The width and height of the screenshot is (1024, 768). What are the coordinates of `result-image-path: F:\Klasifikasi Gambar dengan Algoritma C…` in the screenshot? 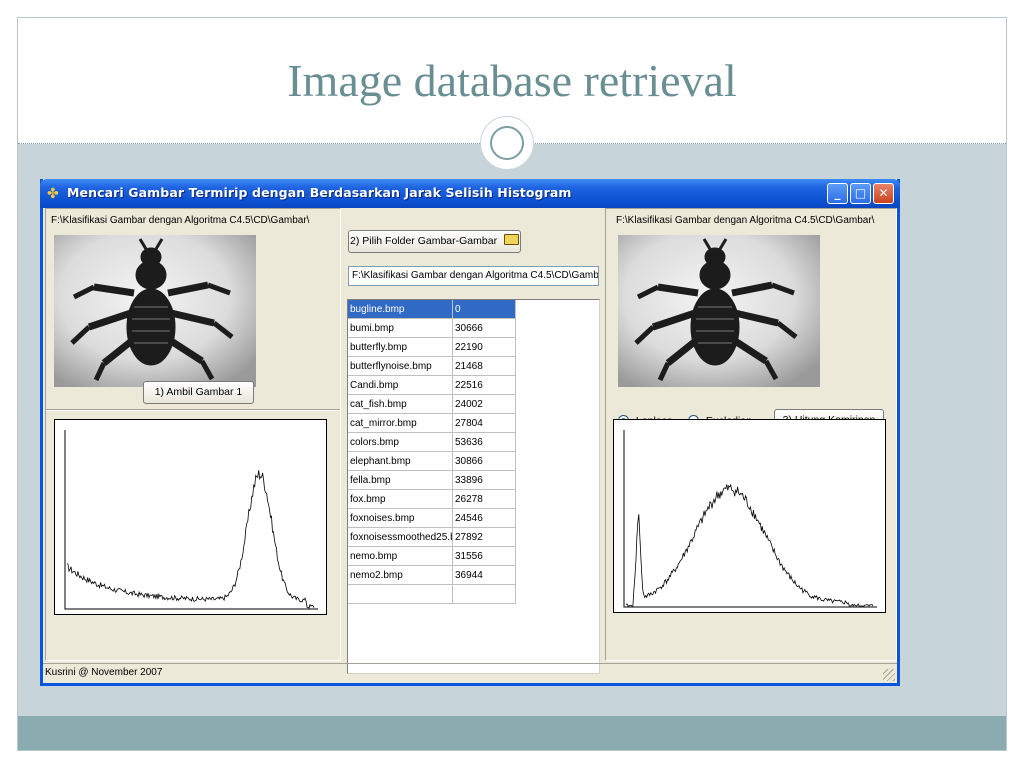 It's located at (745, 220).